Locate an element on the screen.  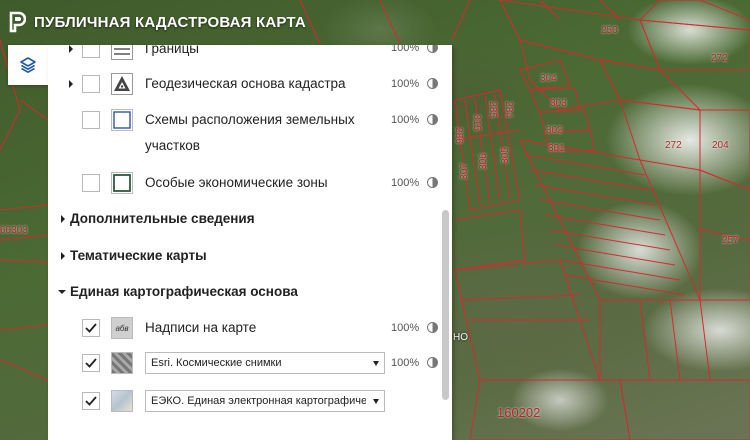
map-parcel-label: 305 is located at coordinates (505, 155).